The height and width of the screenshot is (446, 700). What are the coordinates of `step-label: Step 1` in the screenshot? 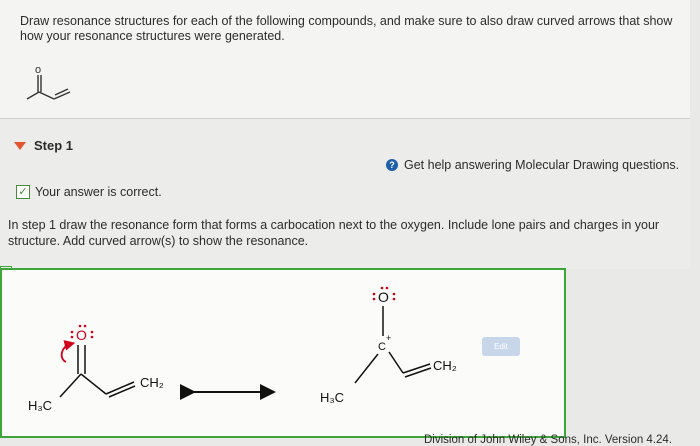 It's located at (54, 145).